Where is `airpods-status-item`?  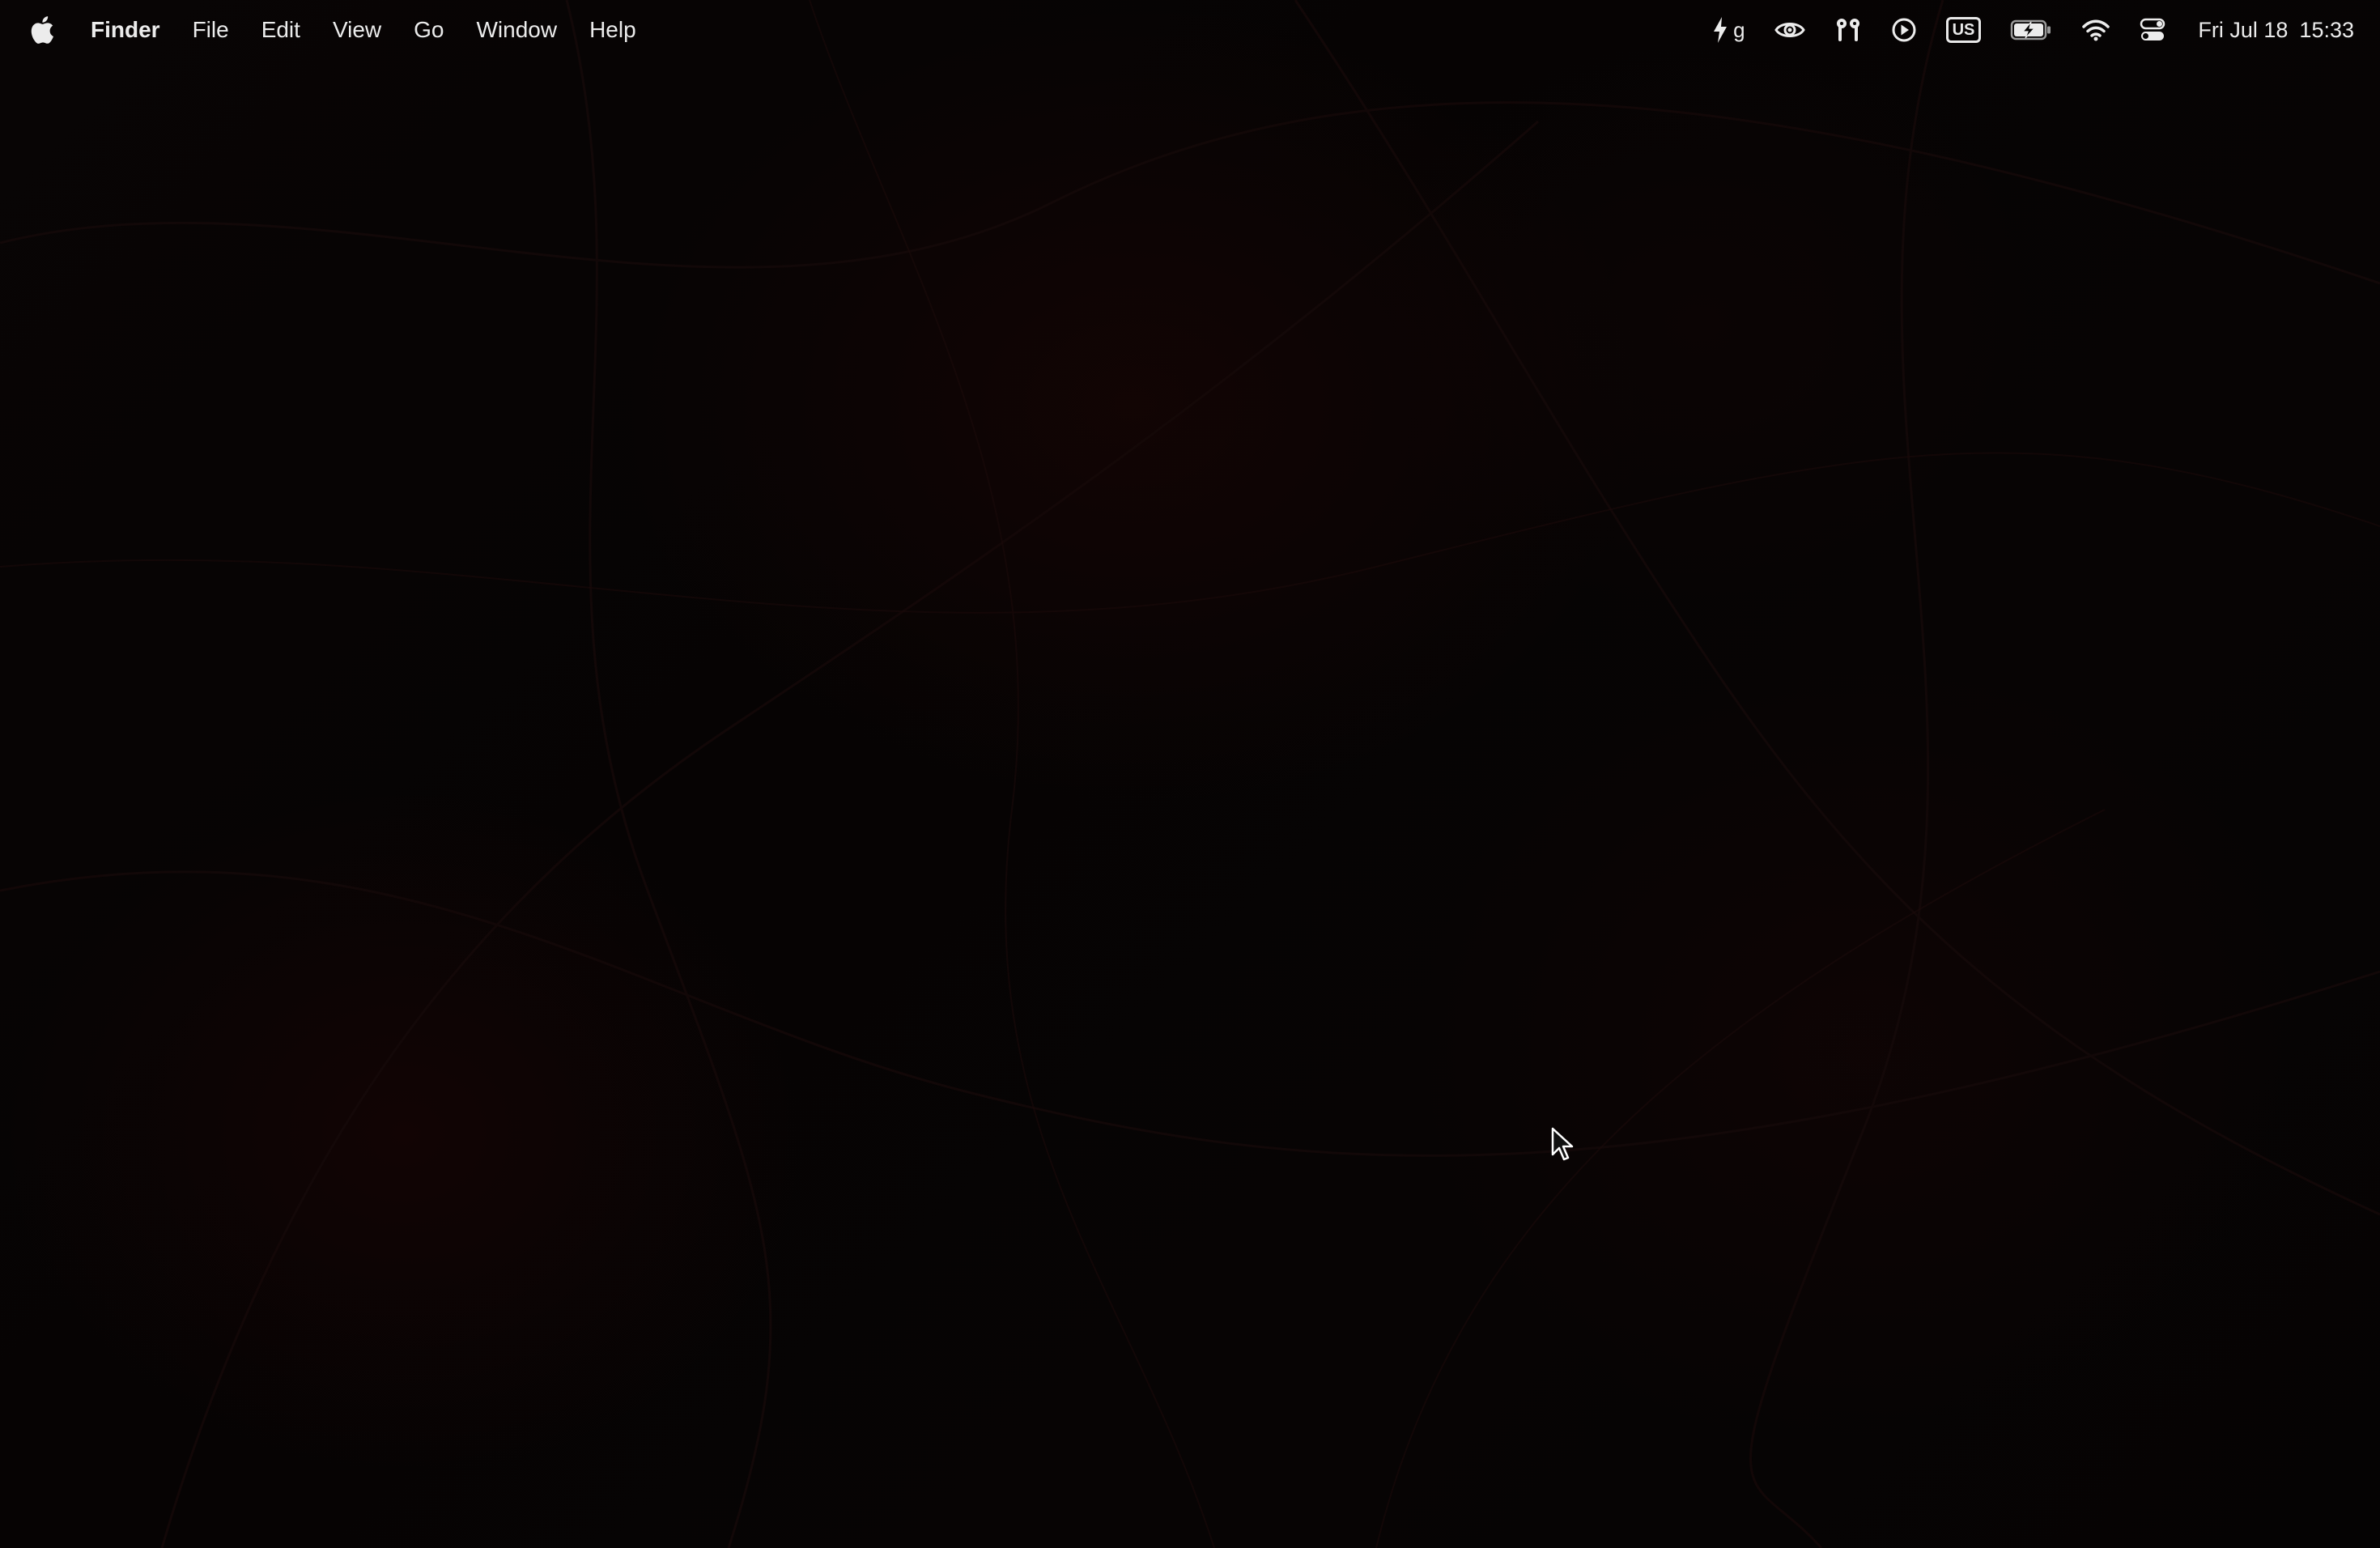
airpods-status-item is located at coordinates (1848, 30).